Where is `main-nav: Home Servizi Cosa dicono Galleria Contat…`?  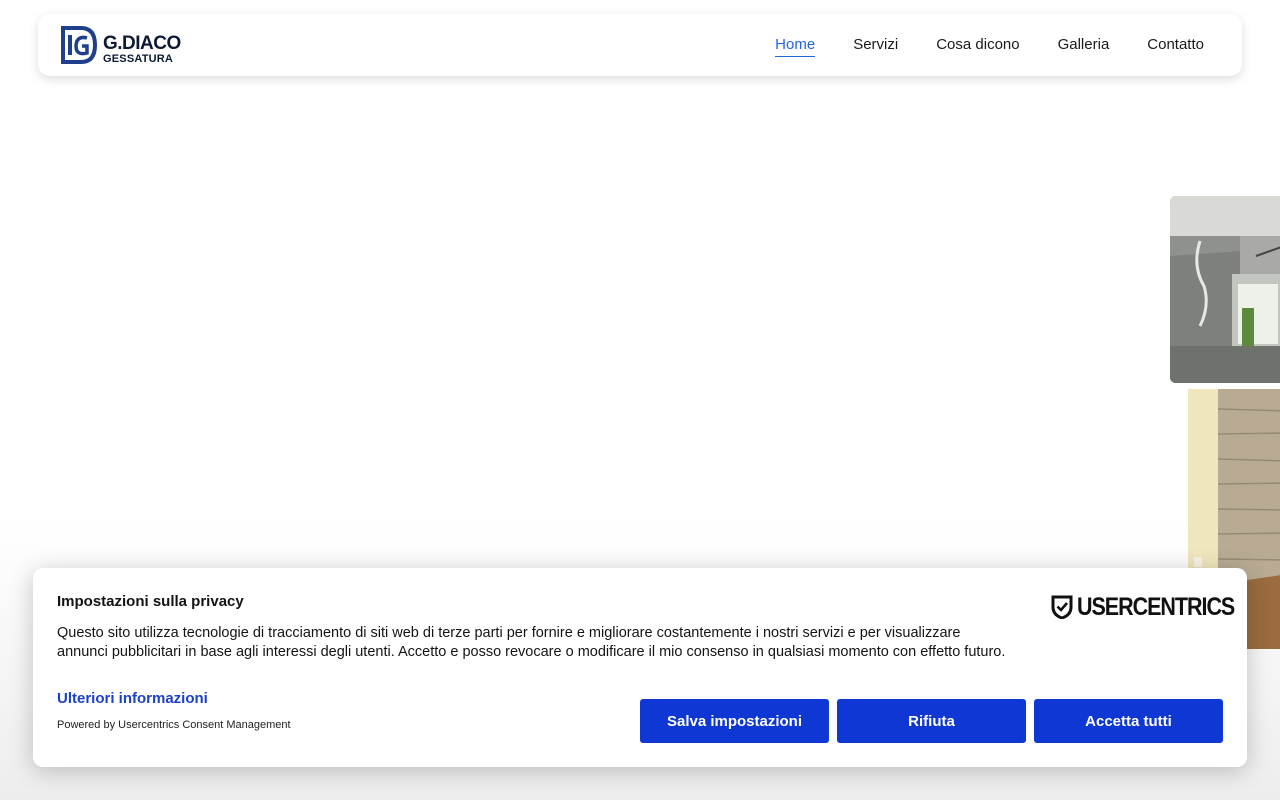 main-nav: Home Servizi Cosa dicono Galleria Contat… is located at coordinates (970, 46).